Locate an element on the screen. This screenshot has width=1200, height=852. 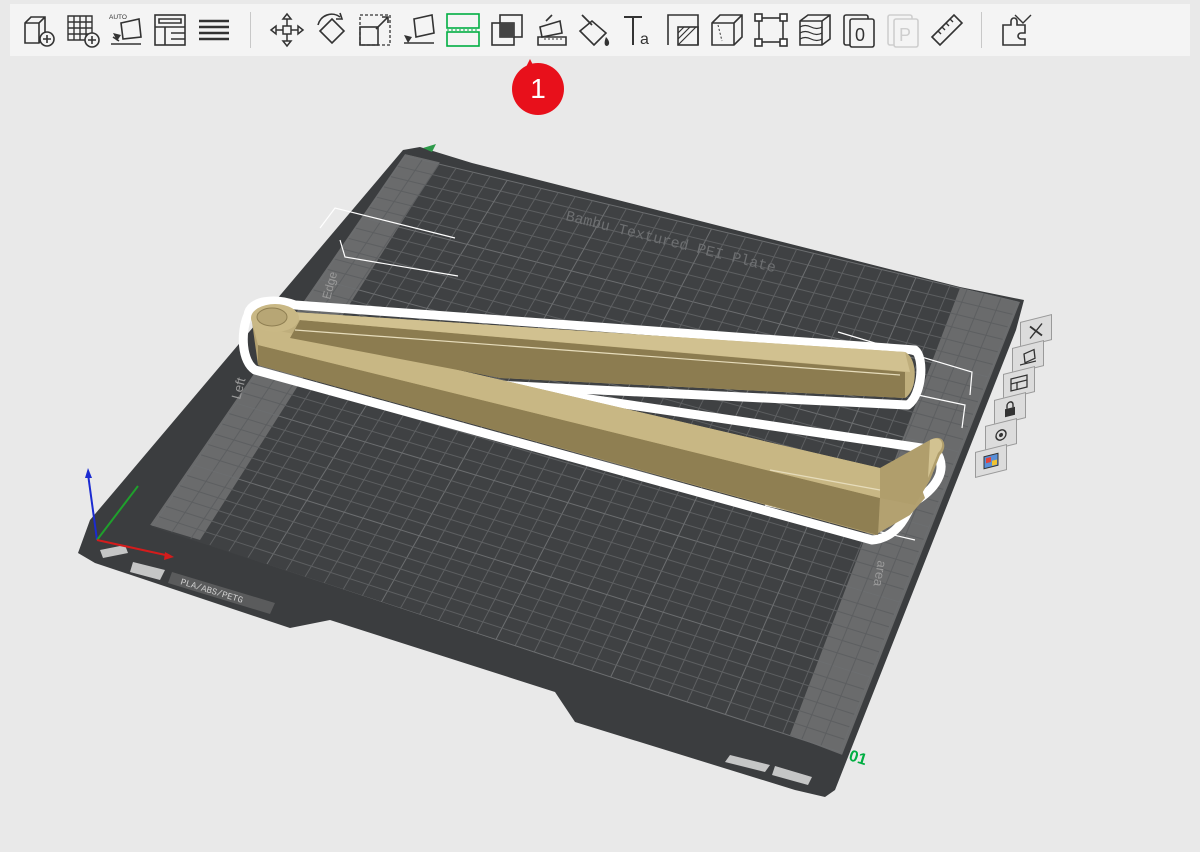
text-button: a is located at coordinates (639, 30).